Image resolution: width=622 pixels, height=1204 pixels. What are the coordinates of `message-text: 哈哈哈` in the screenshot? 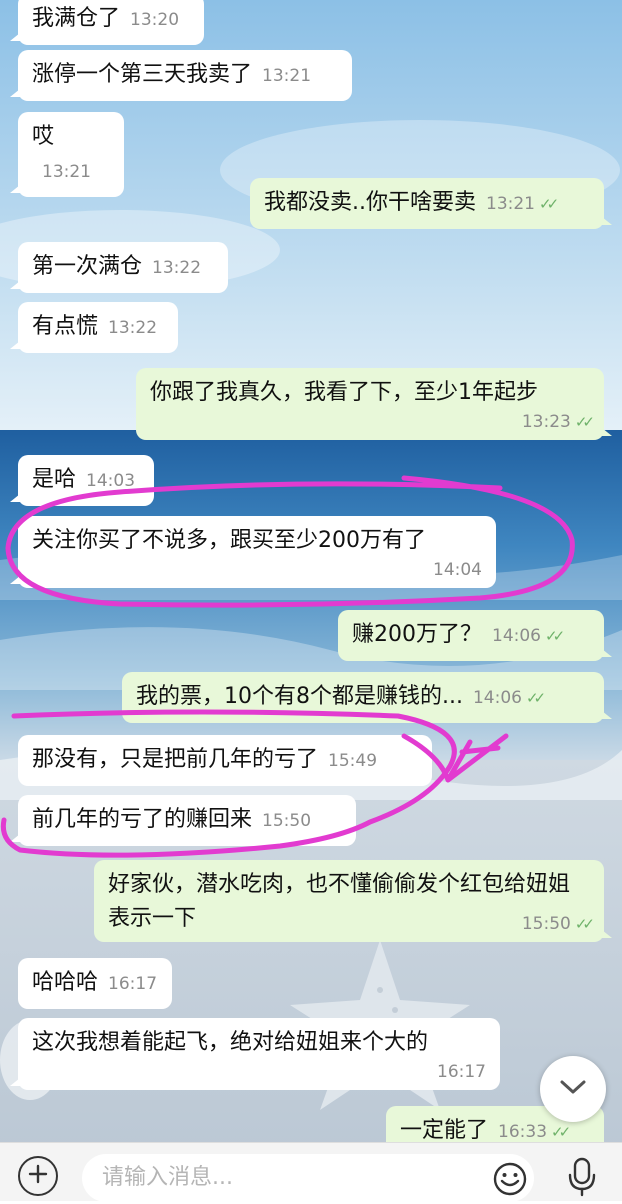 It's located at (65, 982).